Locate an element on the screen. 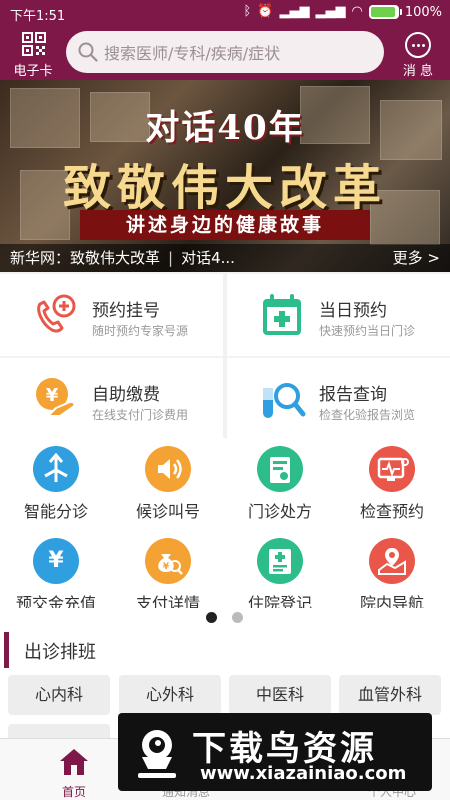 The image size is (450, 800). grid-item-label: 门诊处方 is located at coordinates (279, 511).